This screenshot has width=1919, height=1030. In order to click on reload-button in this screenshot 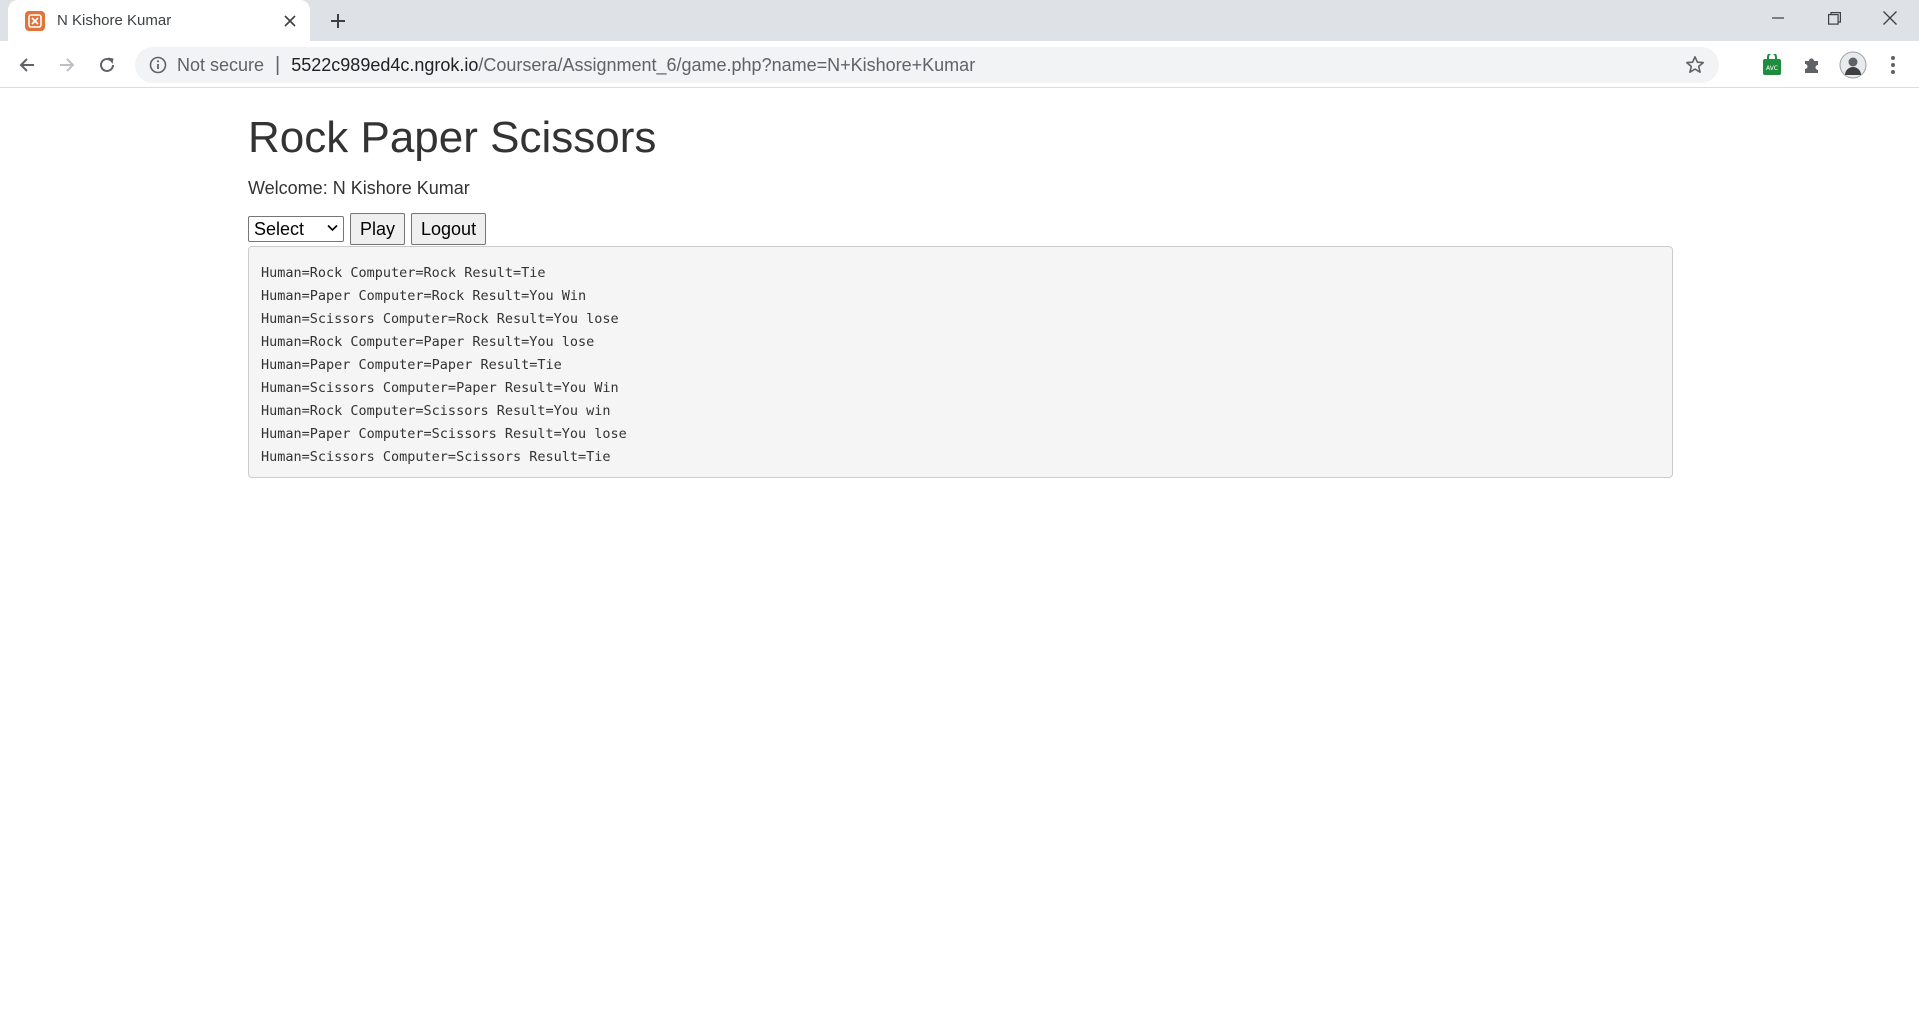, I will do `click(107, 65)`.